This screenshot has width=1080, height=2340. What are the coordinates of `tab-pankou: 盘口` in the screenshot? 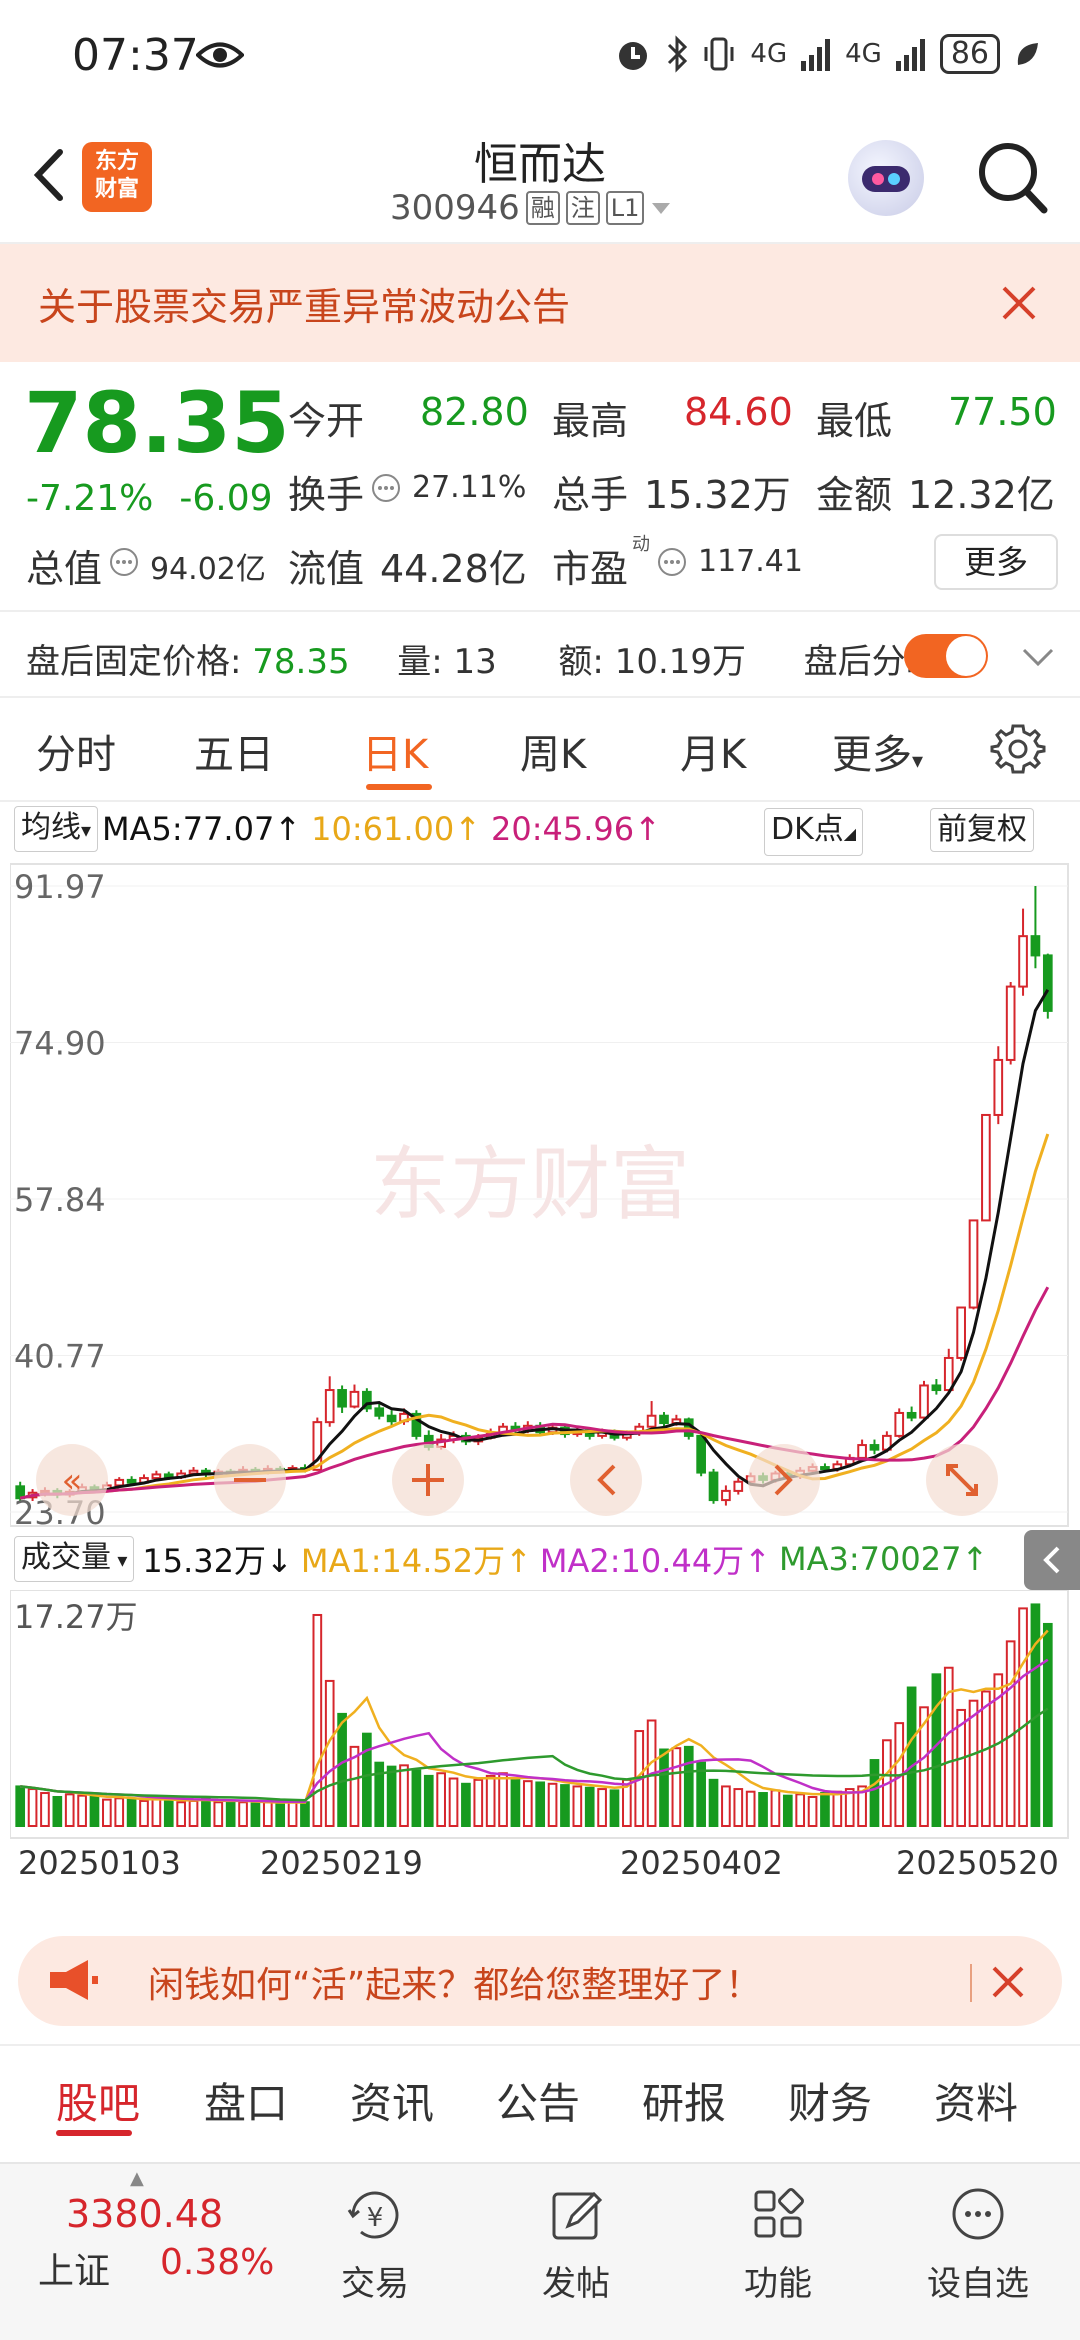 It's located at (246, 2100).